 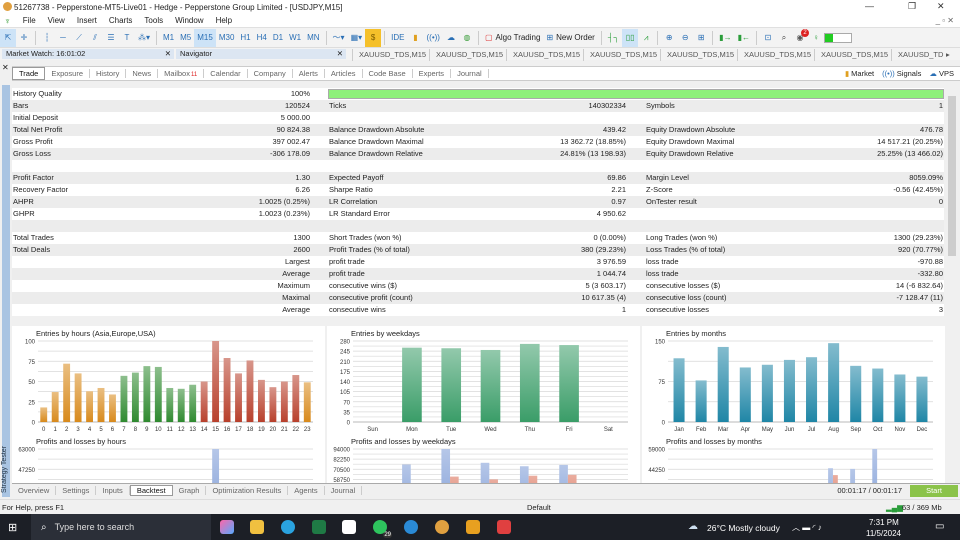 What do you see at coordinates (153, 20) in the screenshot?
I see `menu-tools: Tools` at bounding box center [153, 20].